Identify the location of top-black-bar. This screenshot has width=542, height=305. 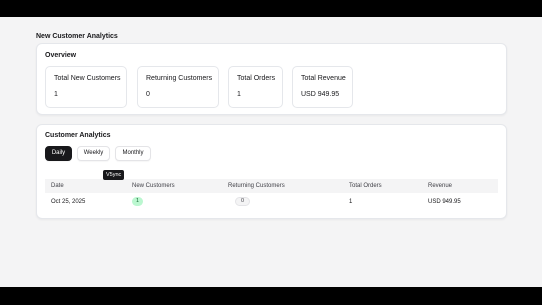
(271, 8).